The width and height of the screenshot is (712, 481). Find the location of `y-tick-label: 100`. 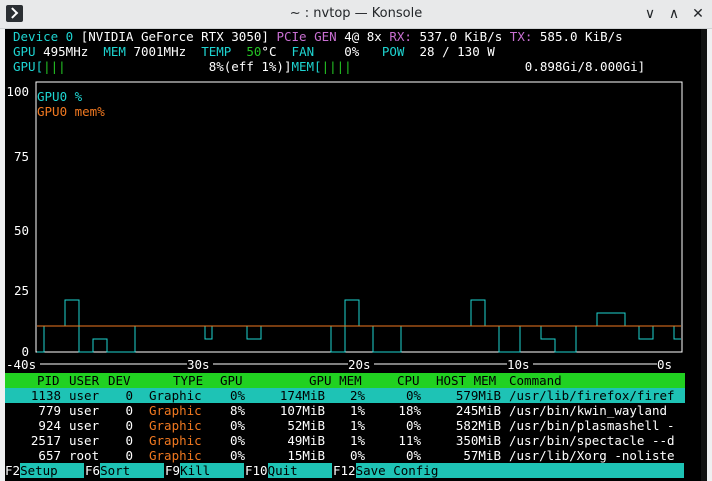

y-tick-label: 100 is located at coordinates (17, 91).